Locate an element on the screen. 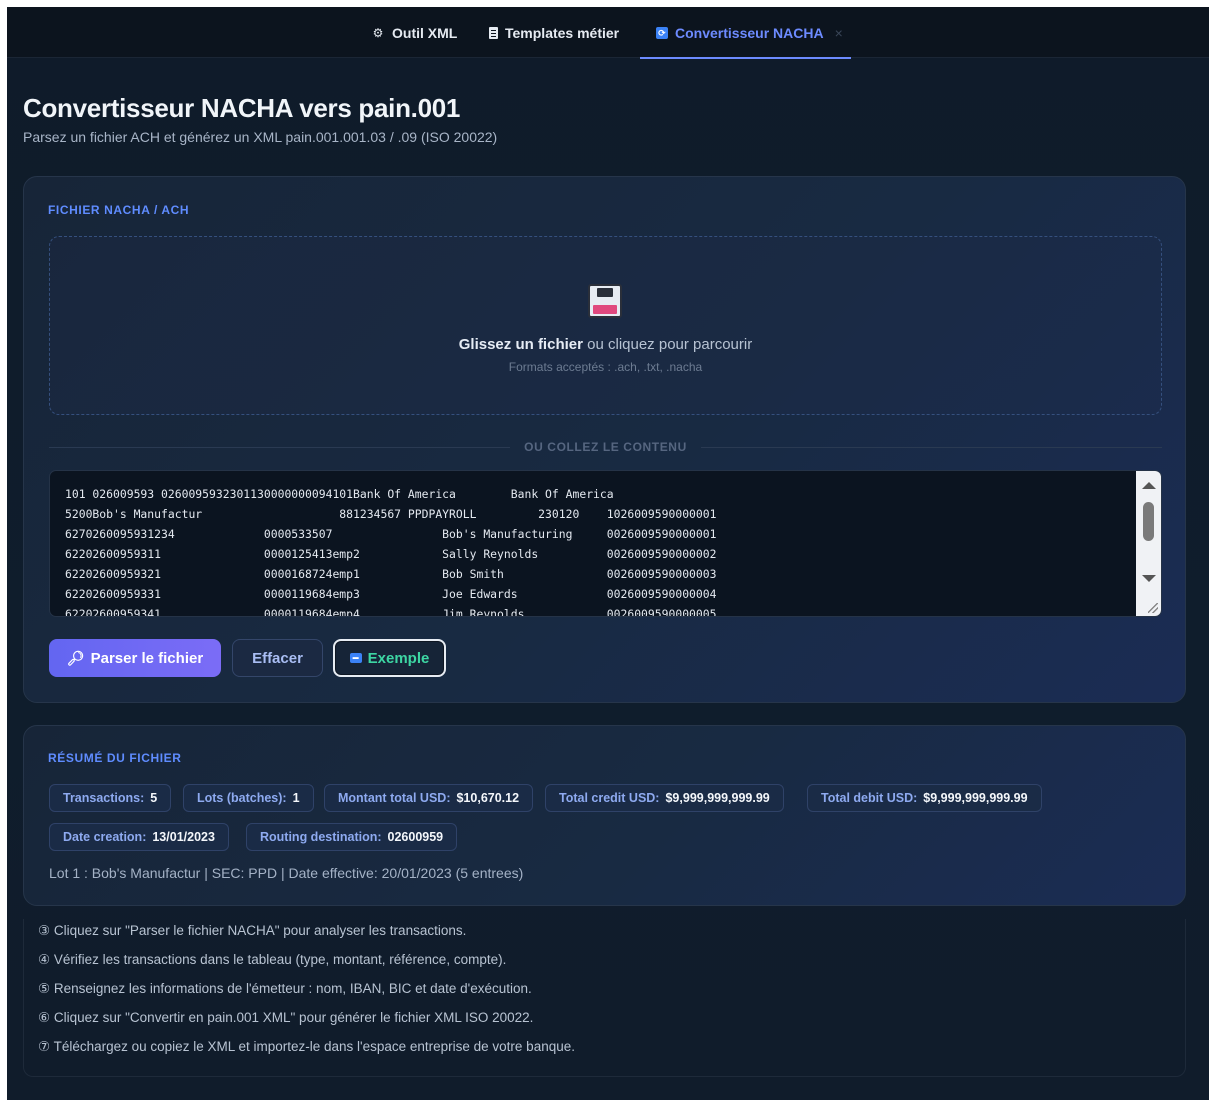 The image size is (1209, 1100). summary-pill-batches: Lots (batches): 1 is located at coordinates (248, 798).